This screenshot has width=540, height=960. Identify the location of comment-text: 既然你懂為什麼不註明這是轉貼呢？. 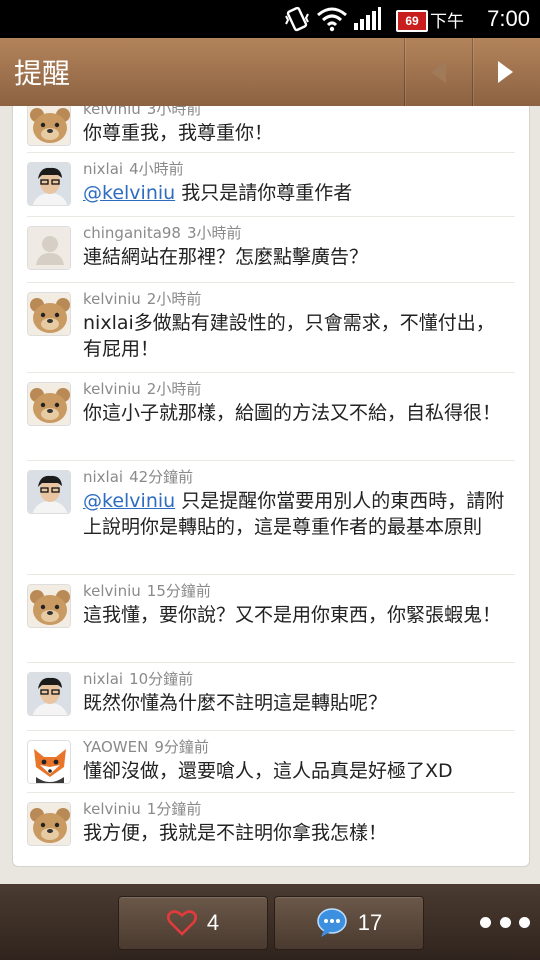
(298, 703).